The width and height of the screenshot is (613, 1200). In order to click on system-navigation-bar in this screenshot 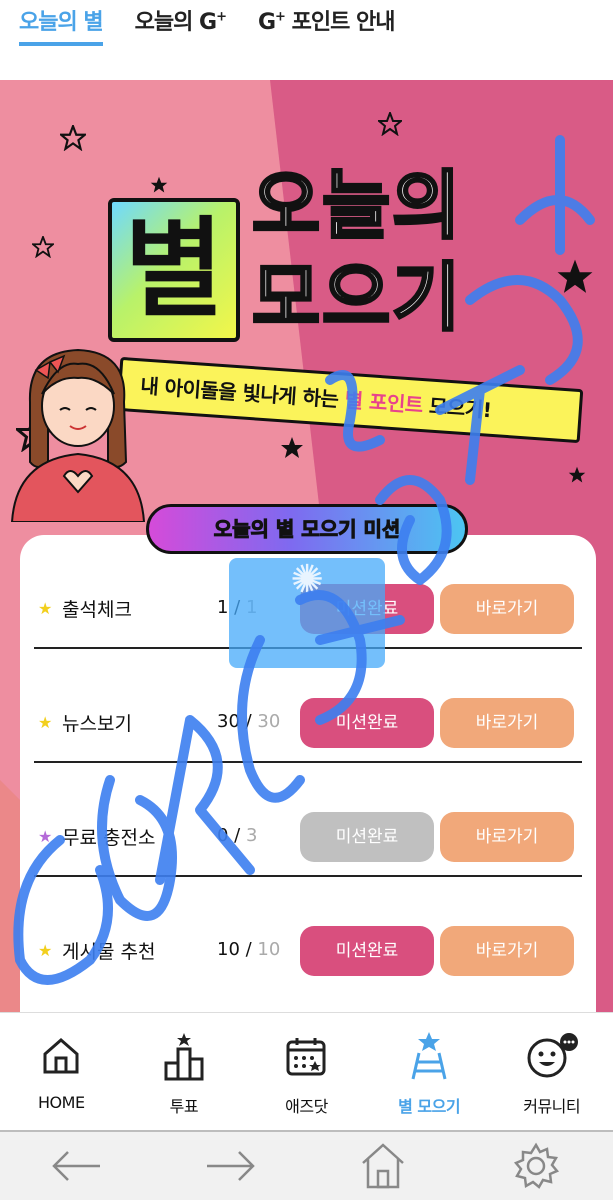, I will do `click(306, 1165)`.